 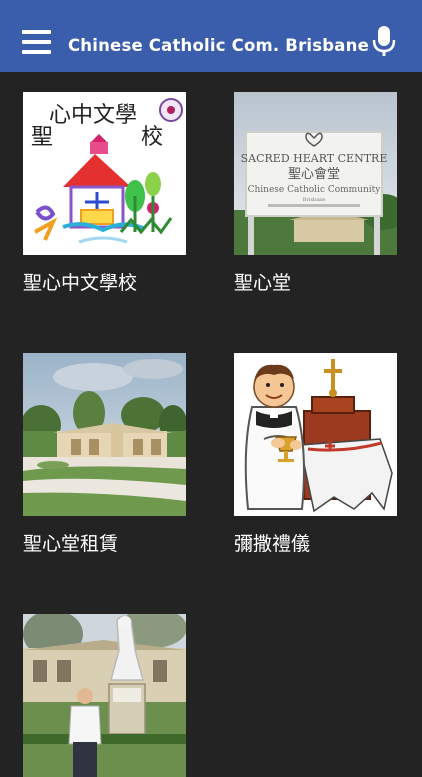 I want to click on svg-text: 心中文學, so click(x=93, y=115).